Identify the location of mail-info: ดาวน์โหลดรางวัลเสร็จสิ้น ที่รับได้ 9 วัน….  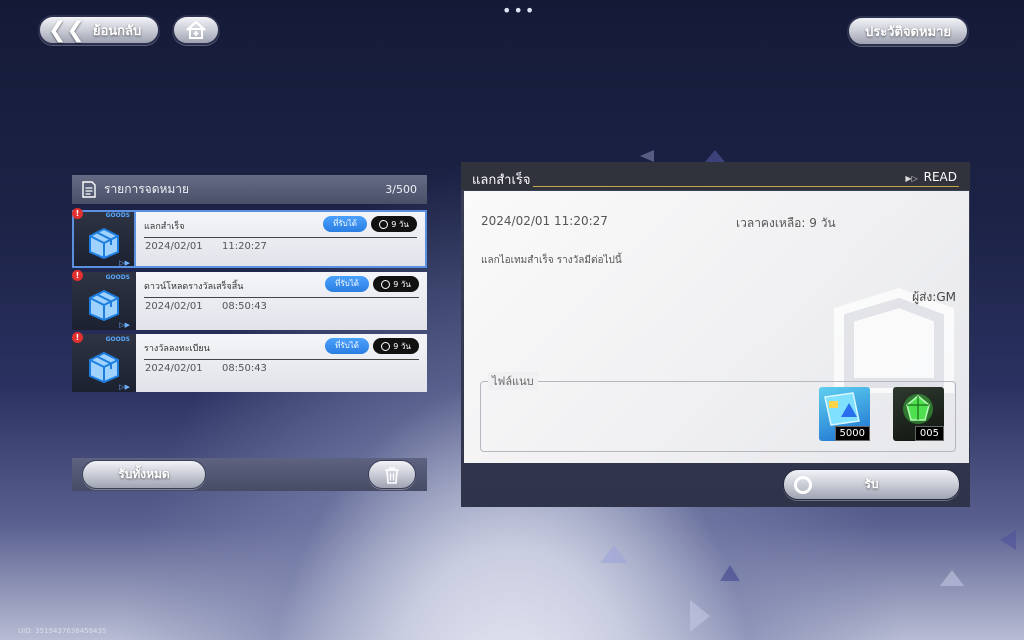
(281, 301).